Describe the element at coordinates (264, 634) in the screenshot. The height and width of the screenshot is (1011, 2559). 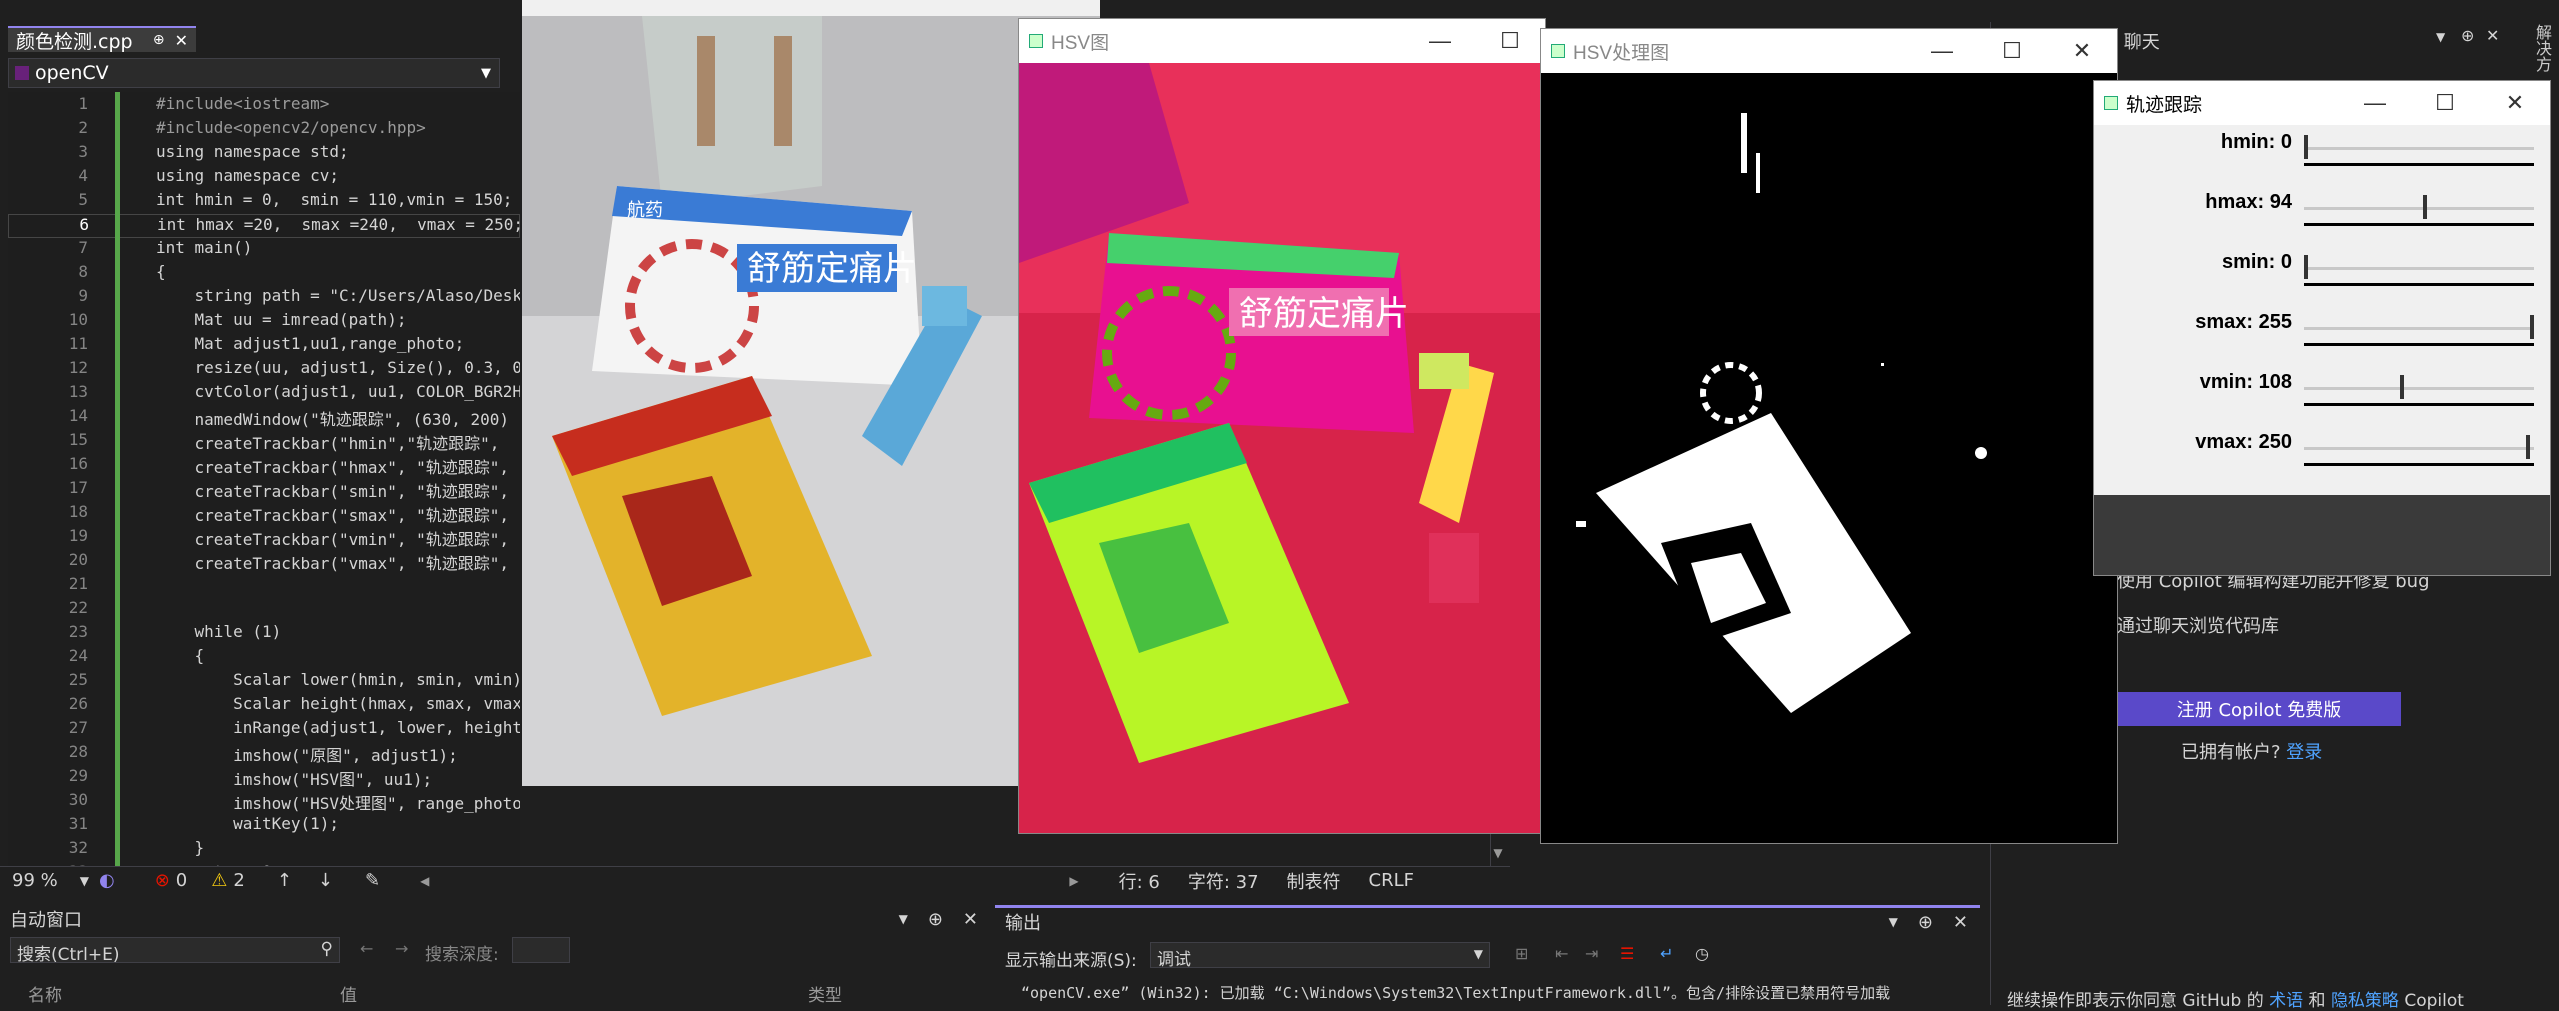
I see `code-line: 23 while (1)` at that location.